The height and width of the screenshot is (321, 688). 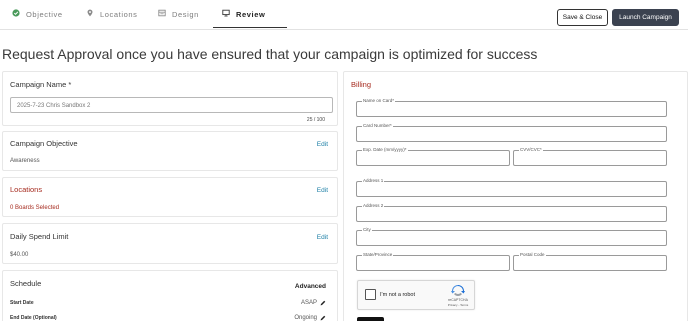 What do you see at coordinates (226, 13) in the screenshot?
I see `monitor-icon` at bounding box center [226, 13].